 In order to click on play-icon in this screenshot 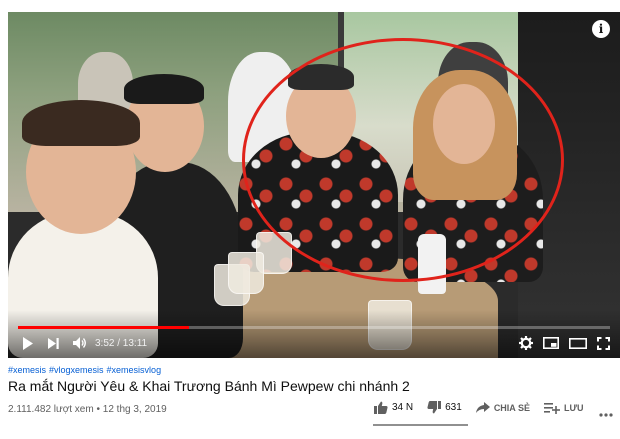, I will do `click(28, 343)`.